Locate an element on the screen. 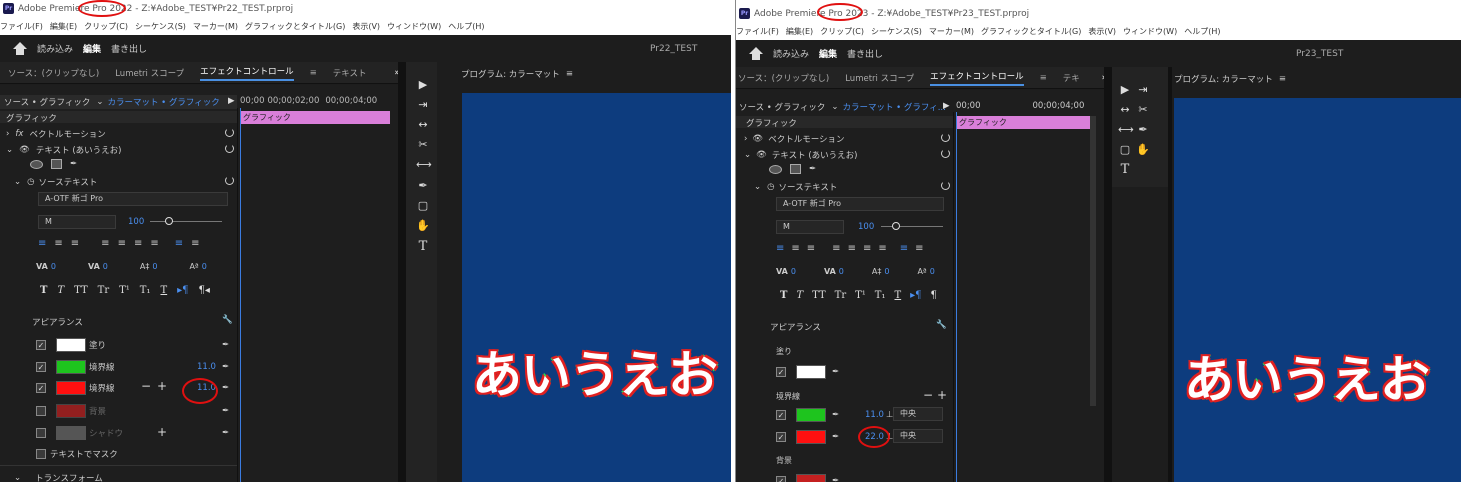 The image size is (1461, 482). italic-icon: T is located at coordinates (799, 295).